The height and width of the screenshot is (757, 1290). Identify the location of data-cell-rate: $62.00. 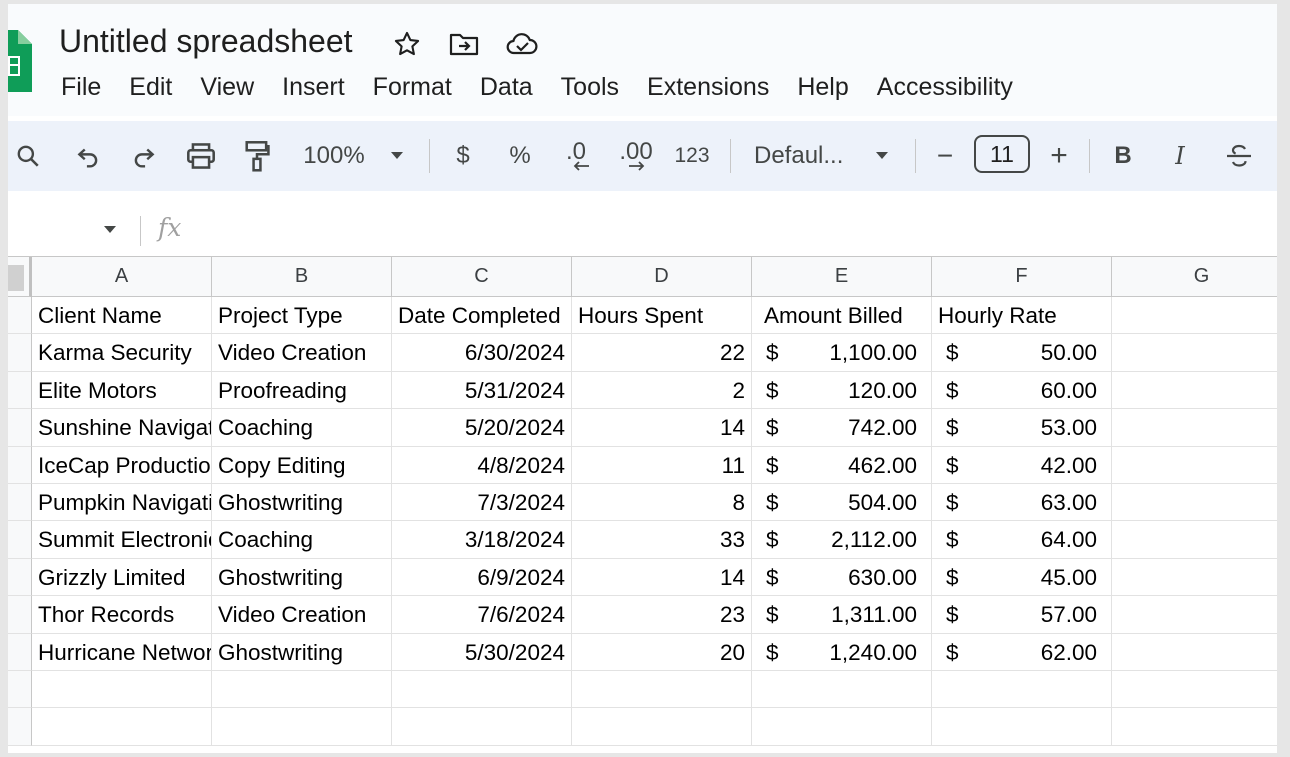
(1022, 652).